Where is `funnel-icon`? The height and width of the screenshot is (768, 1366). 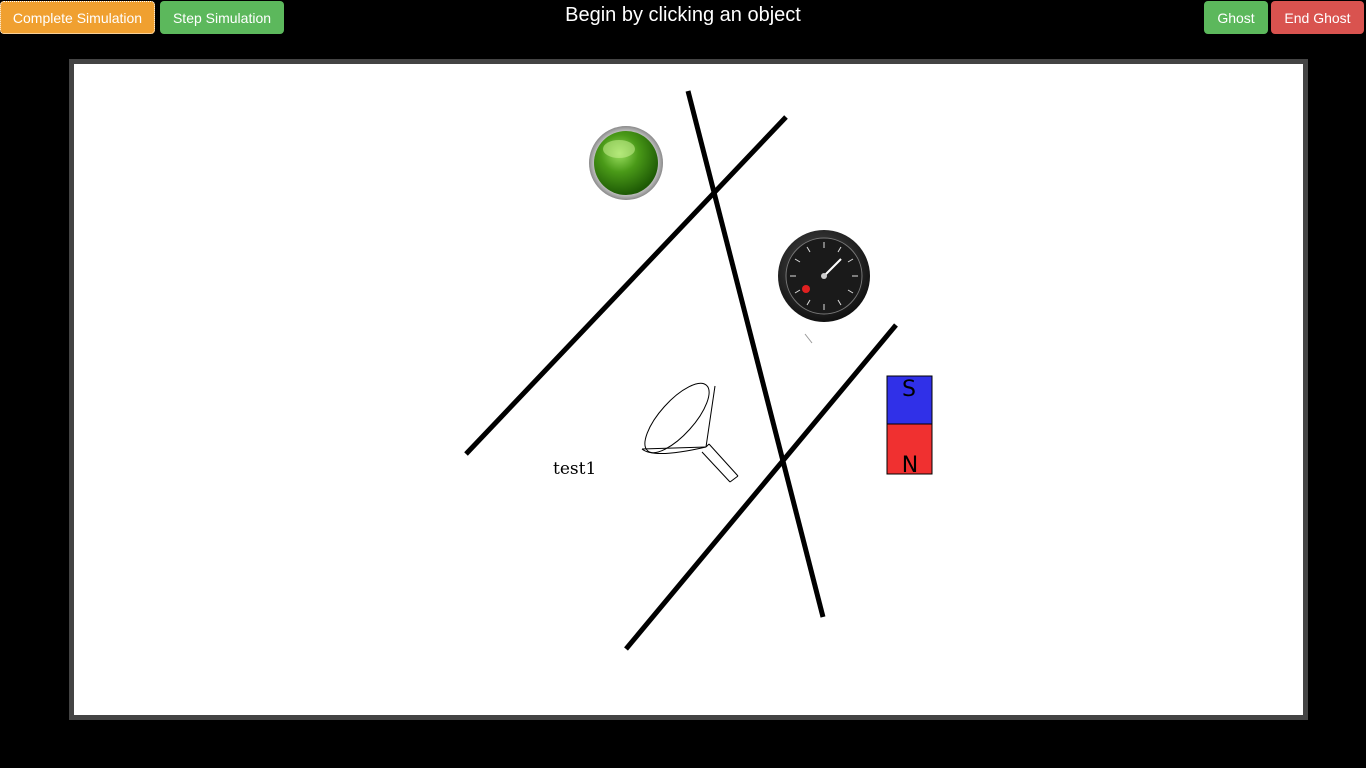 funnel-icon is located at coordinates (687, 428).